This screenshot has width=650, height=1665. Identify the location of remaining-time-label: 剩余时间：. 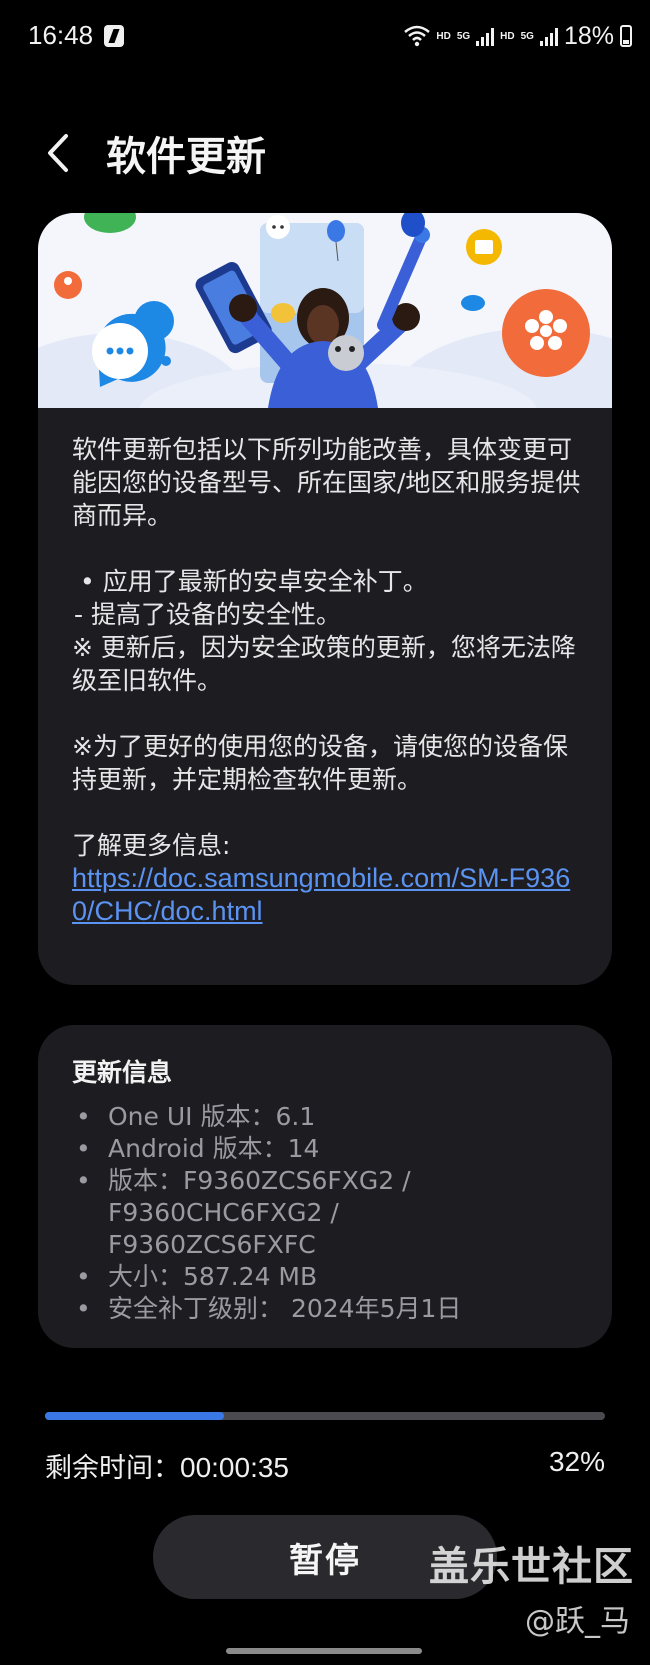
(112, 1468).